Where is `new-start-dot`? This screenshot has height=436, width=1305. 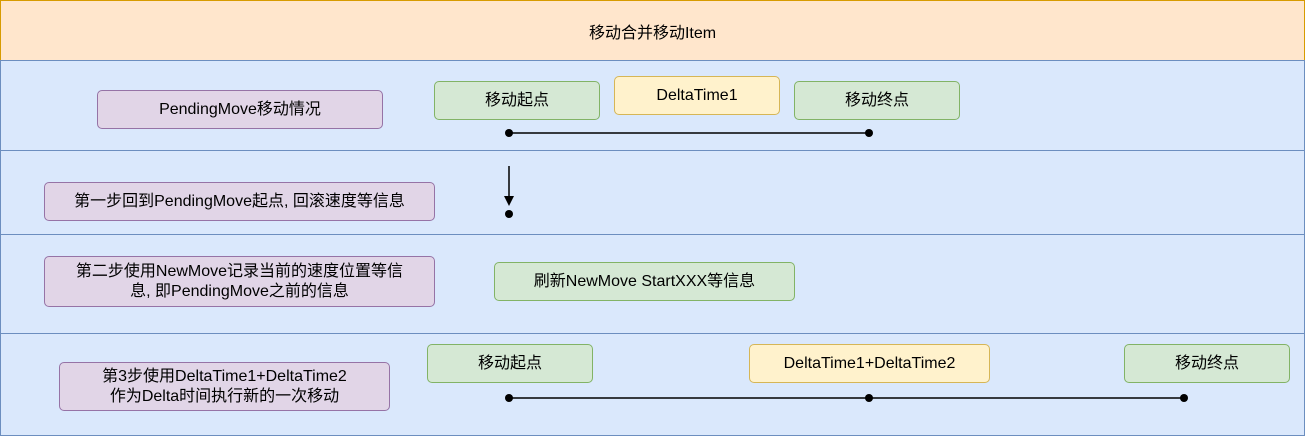
new-start-dot is located at coordinates (509, 398).